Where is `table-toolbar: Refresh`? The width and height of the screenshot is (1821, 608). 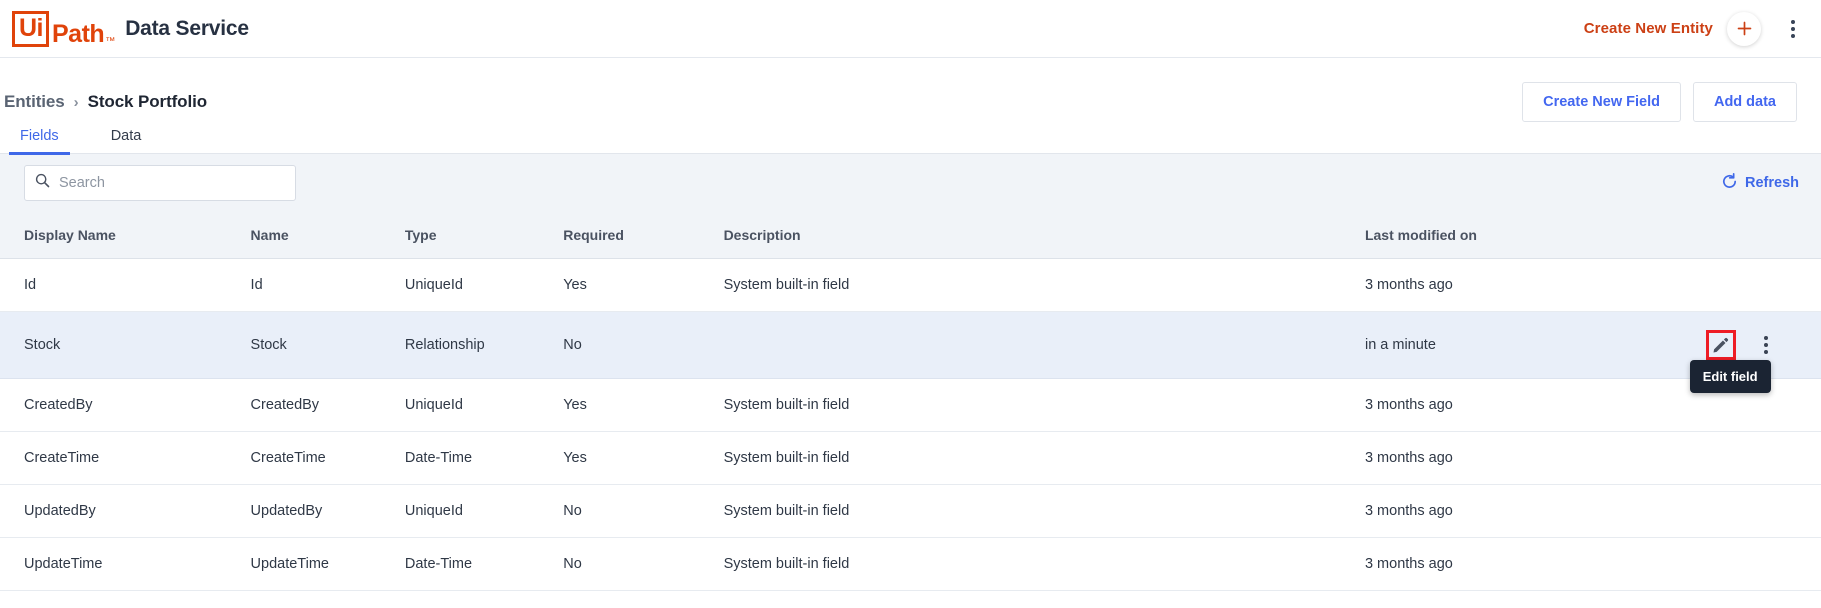 table-toolbar: Refresh is located at coordinates (910, 183).